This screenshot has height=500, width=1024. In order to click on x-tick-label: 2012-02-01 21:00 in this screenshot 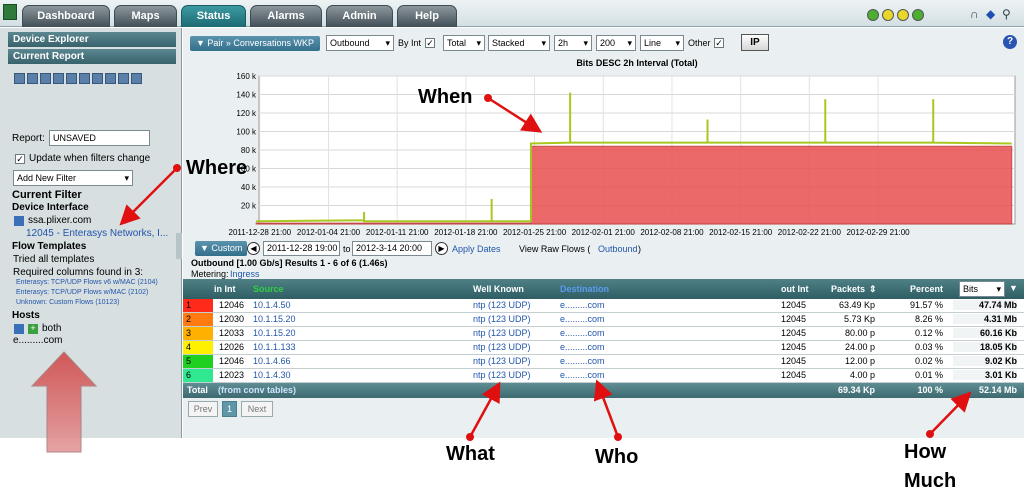, I will do `click(604, 232)`.